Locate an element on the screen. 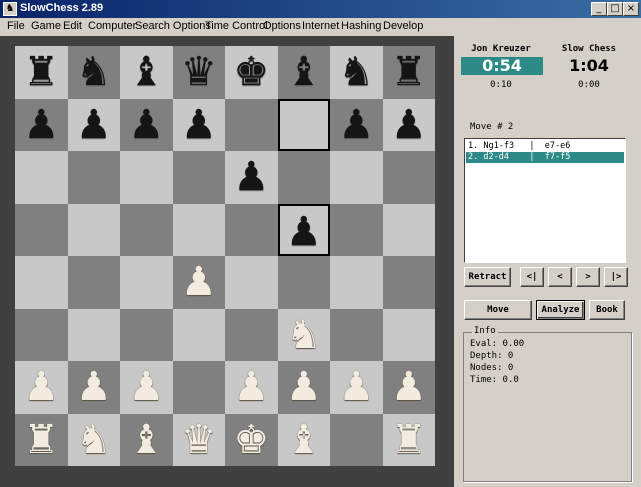 The width and height of the screenshot is (641, 487). square-f8: ♝ is located at coordinates (304, 72).